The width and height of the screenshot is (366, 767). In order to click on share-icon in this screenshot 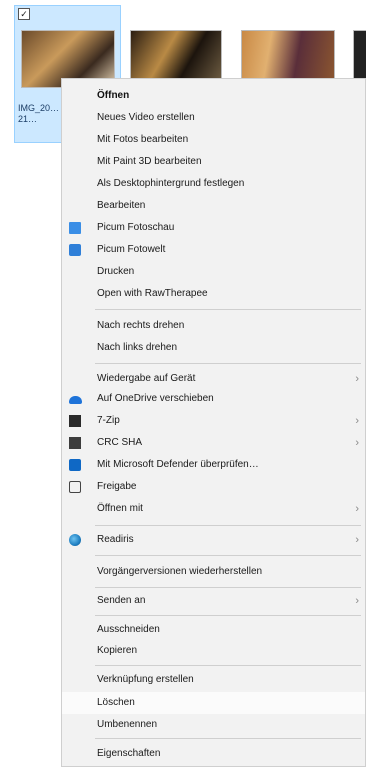, I will do `click(75, 487)`.